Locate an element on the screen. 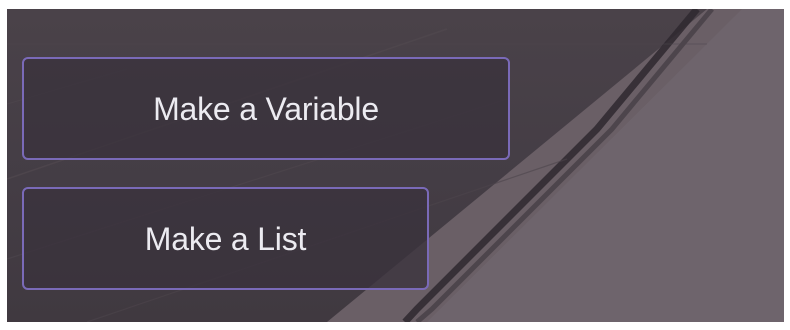  make-list-label: Make a List is located at coordinates (225, 238).